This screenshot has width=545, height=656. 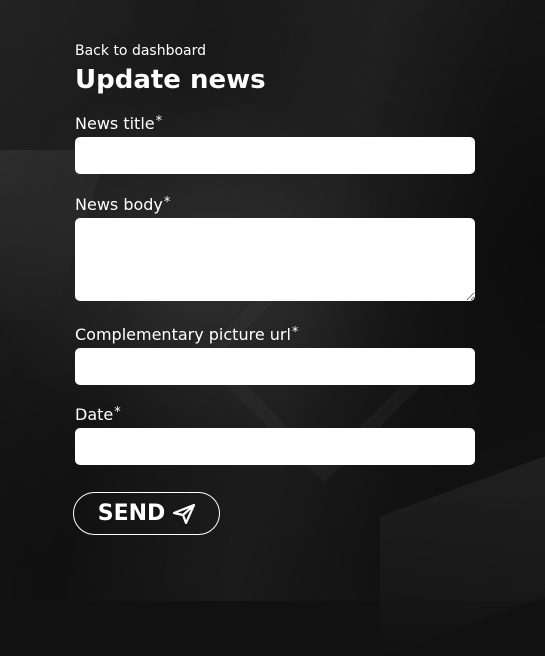 What do you see at coordinates (184, 513) in the screenshot?
I see `send-icon` at bounding box center [184, 513].